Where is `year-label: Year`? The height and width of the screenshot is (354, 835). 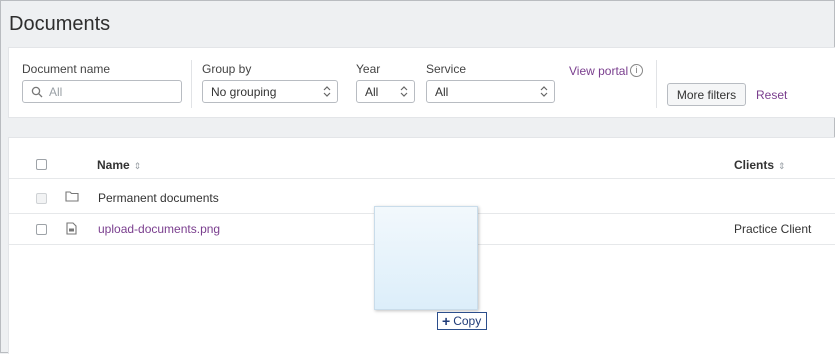
year-label: Year is located at coordinates (368, 69).